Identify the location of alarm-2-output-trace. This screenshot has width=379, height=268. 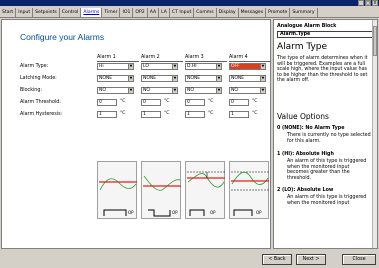
(159, 213).